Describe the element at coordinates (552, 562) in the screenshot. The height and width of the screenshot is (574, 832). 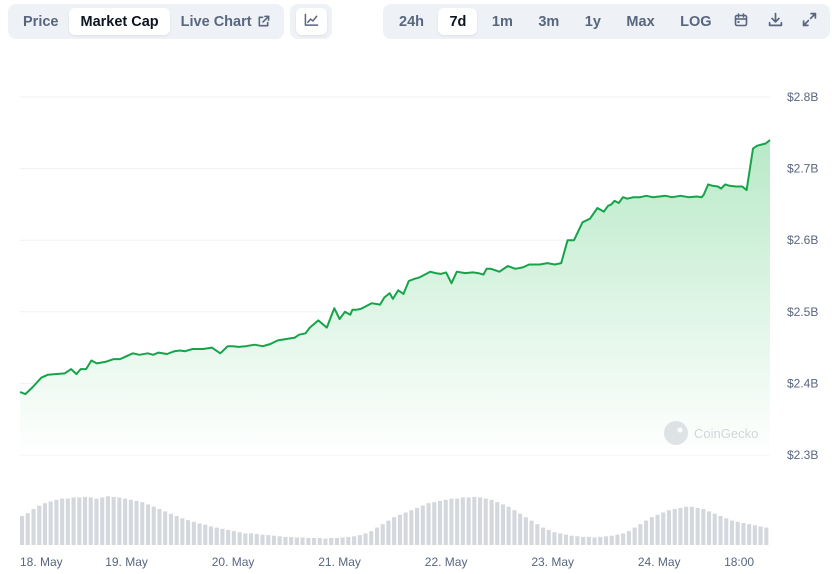
I see `x-tick-label: 23. May` at that location.